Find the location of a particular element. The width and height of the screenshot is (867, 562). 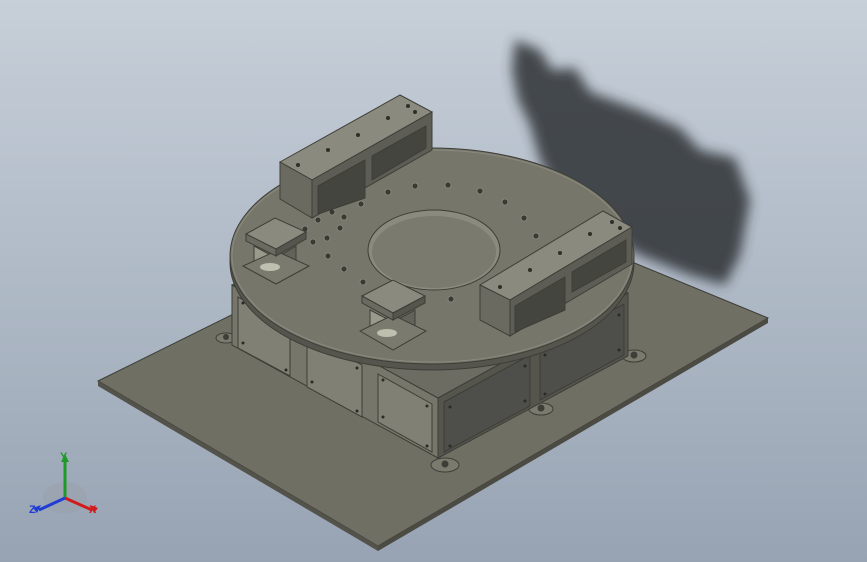

z-axis-label: Z is located at coordinates (32, 510).